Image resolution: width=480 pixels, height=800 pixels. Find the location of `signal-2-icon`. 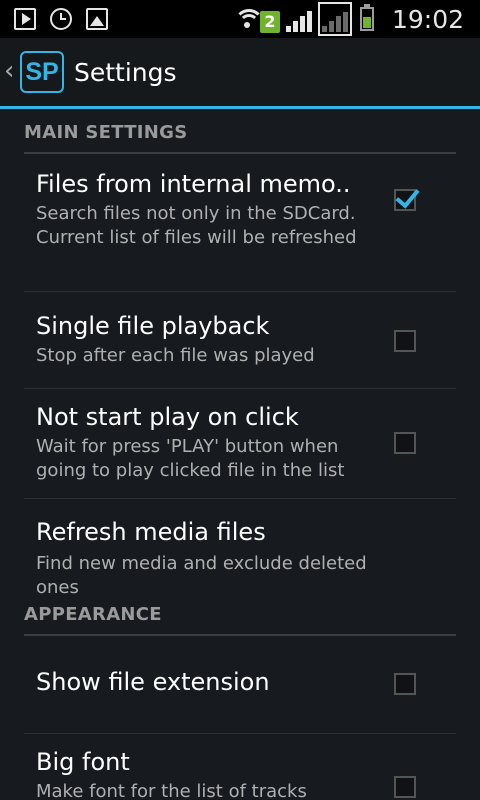

signal-2-icon is located at coordinates (334, 19).